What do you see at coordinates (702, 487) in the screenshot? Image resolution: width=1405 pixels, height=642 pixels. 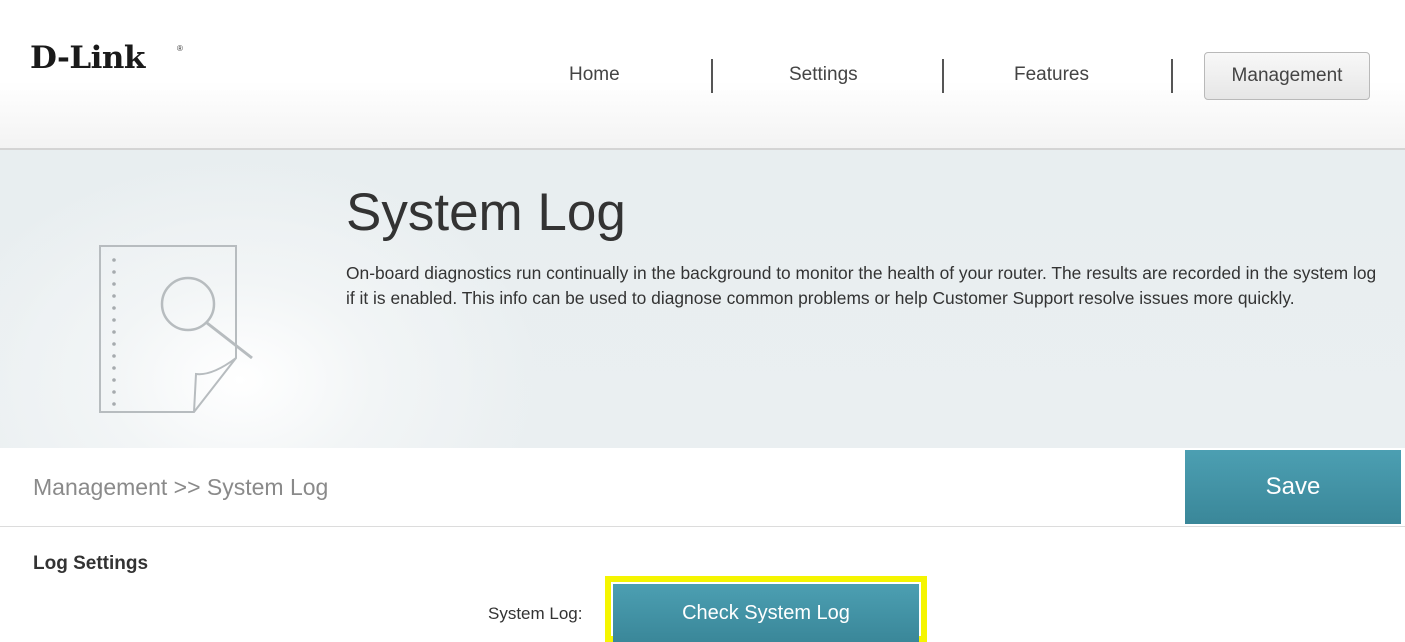 I see `breadcrumb-bar: Management >> System Log Save` at bounding box center [702, 487].